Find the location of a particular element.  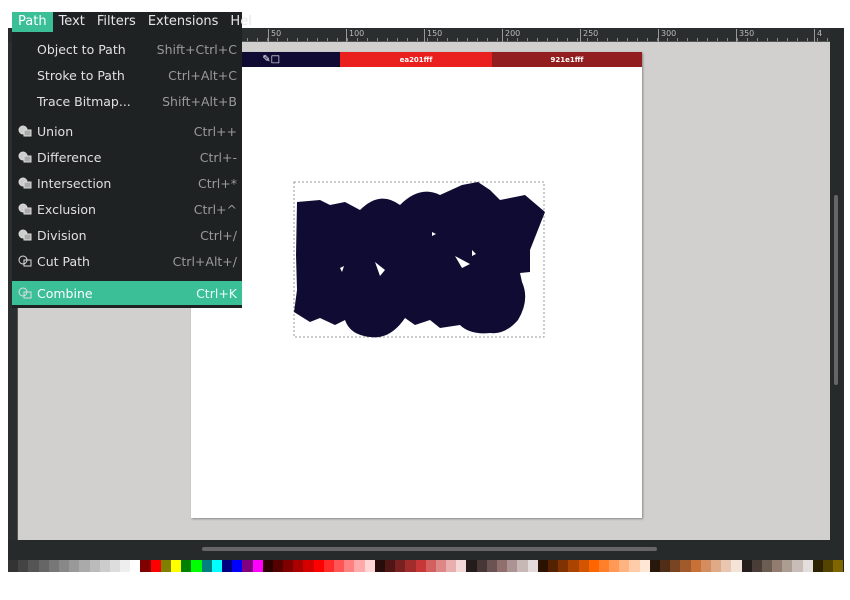

menu-item-trace-bitmap: Trace Bitmap... Shift+Alt+B is located at coordinates (127, 101).